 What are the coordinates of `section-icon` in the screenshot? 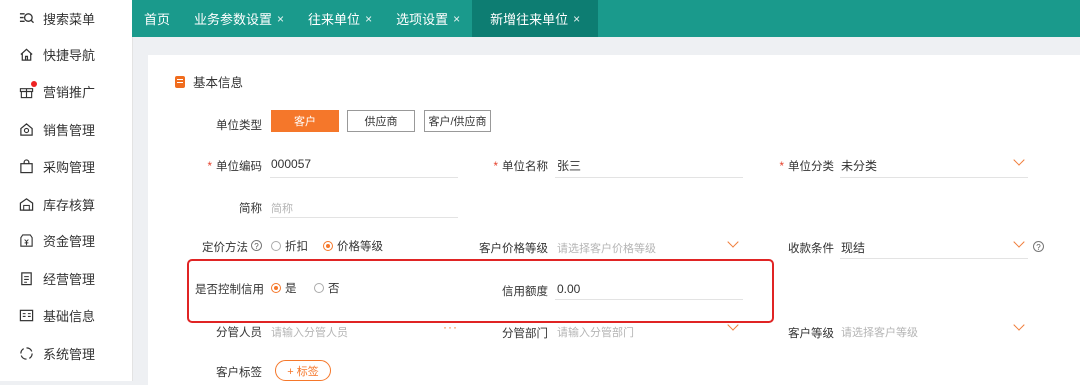 It's located at (180, 81).